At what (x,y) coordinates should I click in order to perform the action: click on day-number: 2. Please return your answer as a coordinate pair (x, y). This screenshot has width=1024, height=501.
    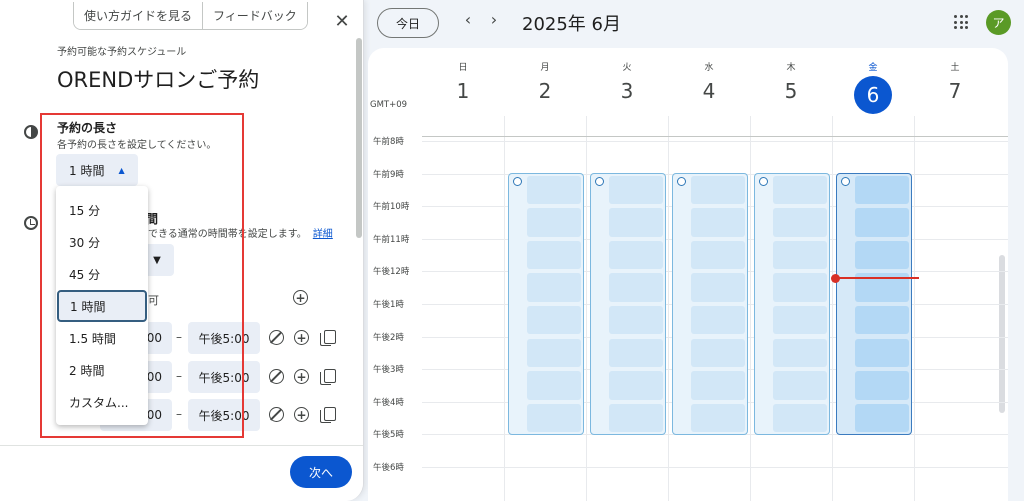
    Looking at the image, I should click on (545, 91).